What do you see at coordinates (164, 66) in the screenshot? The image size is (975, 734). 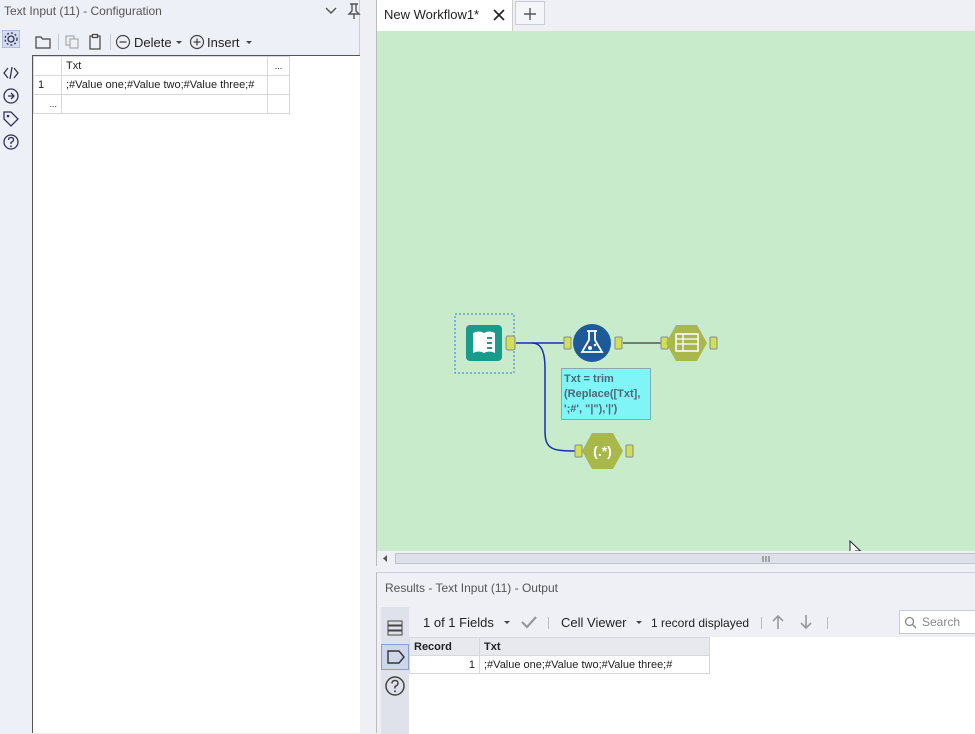 I see `grid-column-header: Txt` at bounding box center [164, 66].